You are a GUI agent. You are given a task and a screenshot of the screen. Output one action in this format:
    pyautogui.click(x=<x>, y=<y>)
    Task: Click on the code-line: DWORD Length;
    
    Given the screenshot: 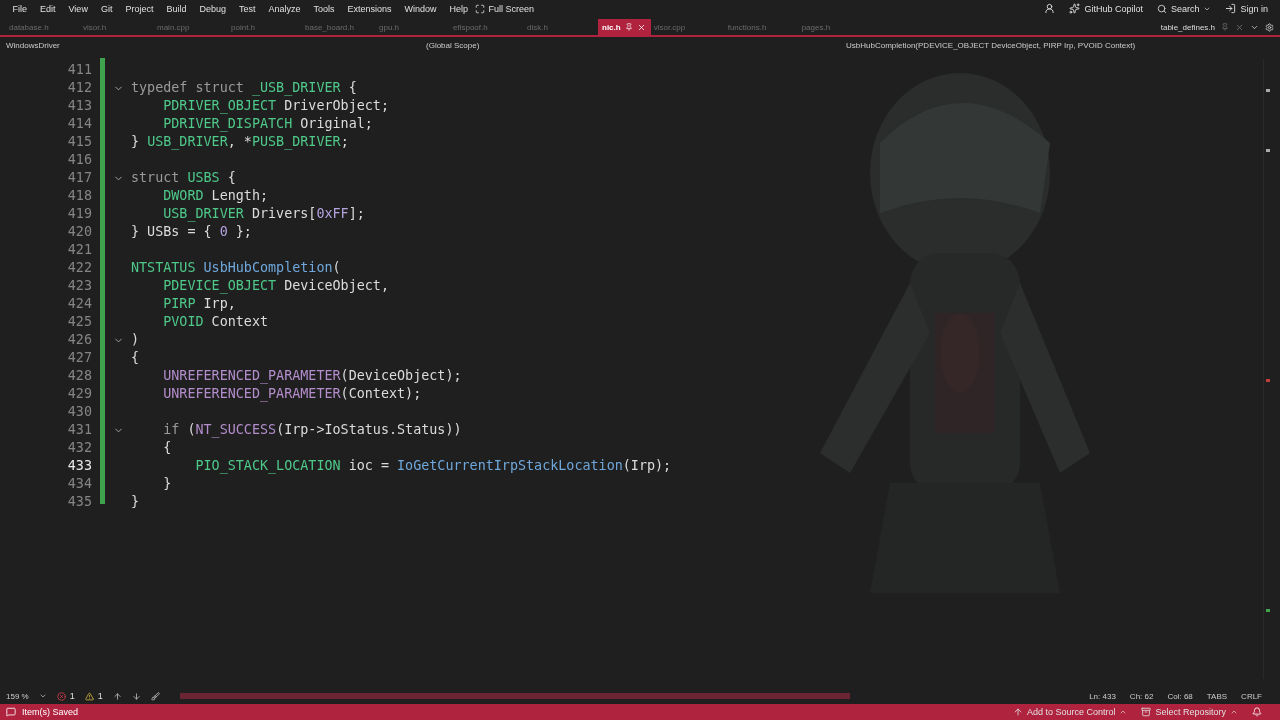 What is the action you would take?
    pyautogui.click(x=216, y=196)
    